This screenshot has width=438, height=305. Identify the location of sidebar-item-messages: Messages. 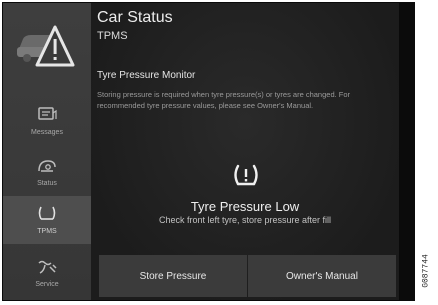
(47, 121).